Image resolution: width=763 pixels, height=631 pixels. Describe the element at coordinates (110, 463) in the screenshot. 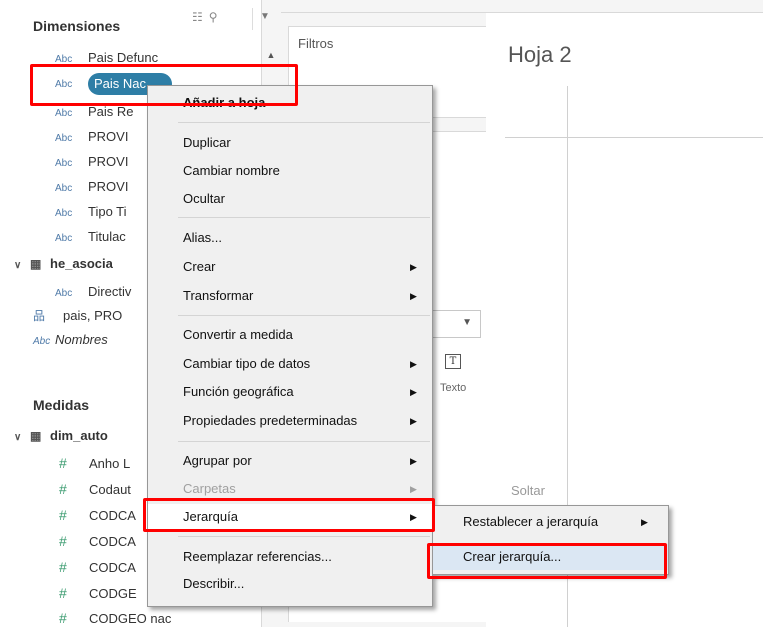

I see `field-label: Anho L` at that location.